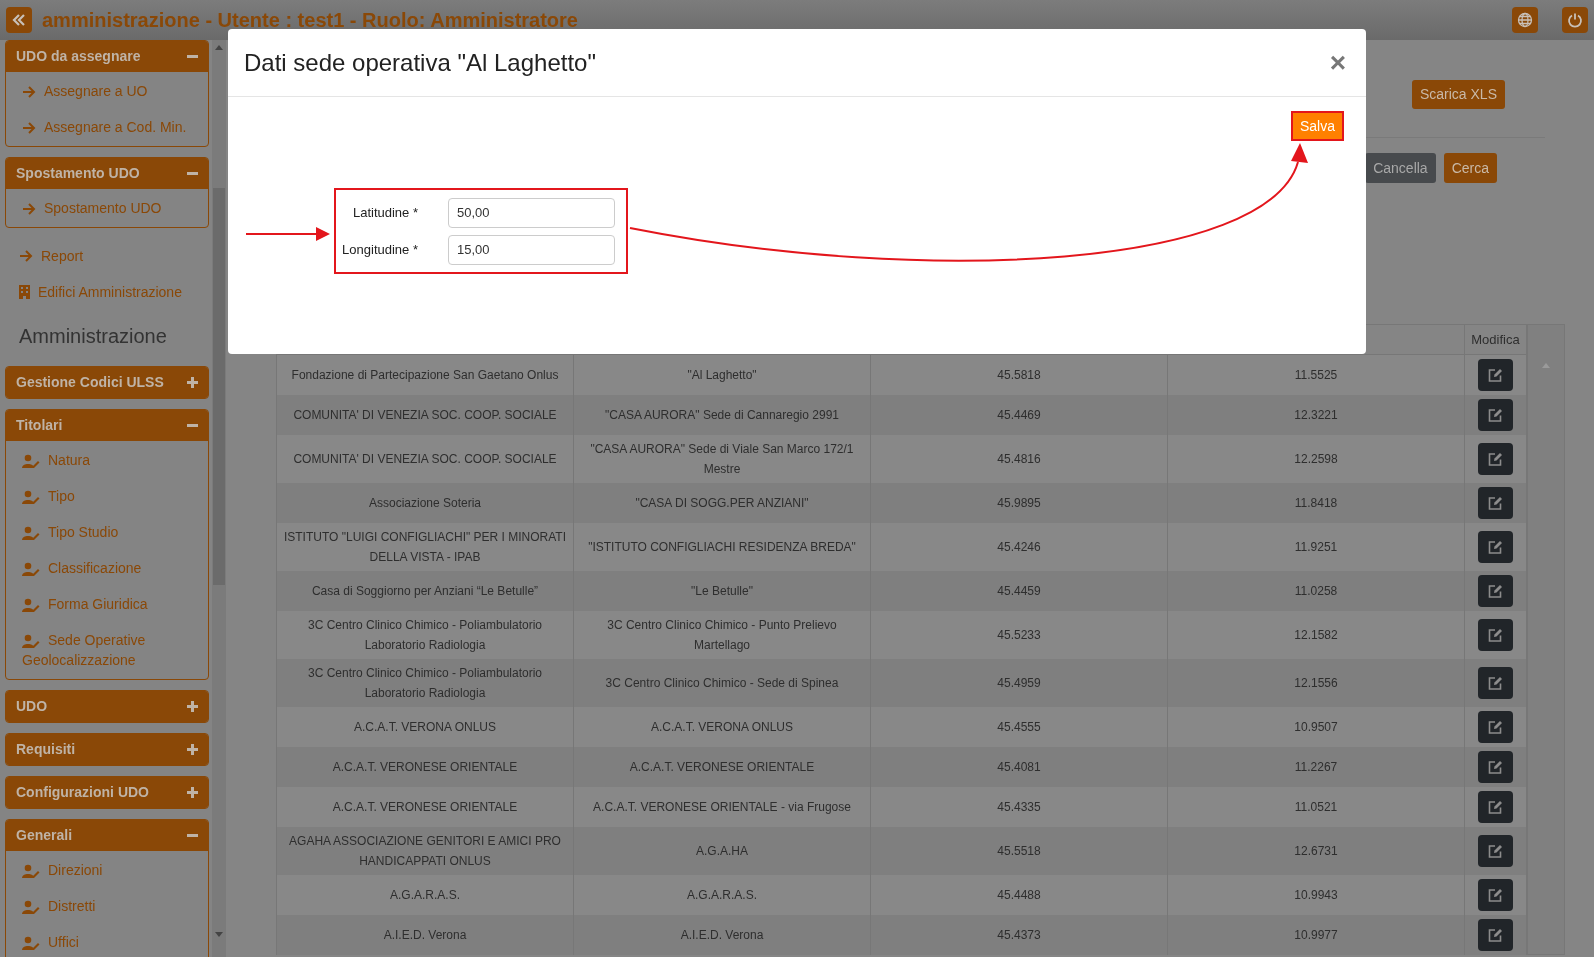  Describe the element at coordinates (107, 870) in the screenshot. I see `menu-item: Direzioni` at that location.